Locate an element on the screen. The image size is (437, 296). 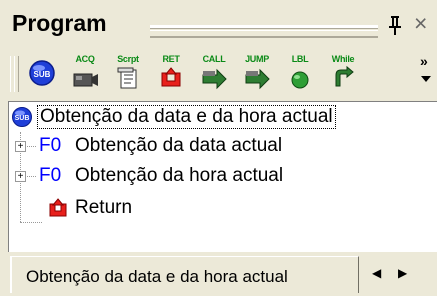
script-icon is located at coordinates (127, 78).